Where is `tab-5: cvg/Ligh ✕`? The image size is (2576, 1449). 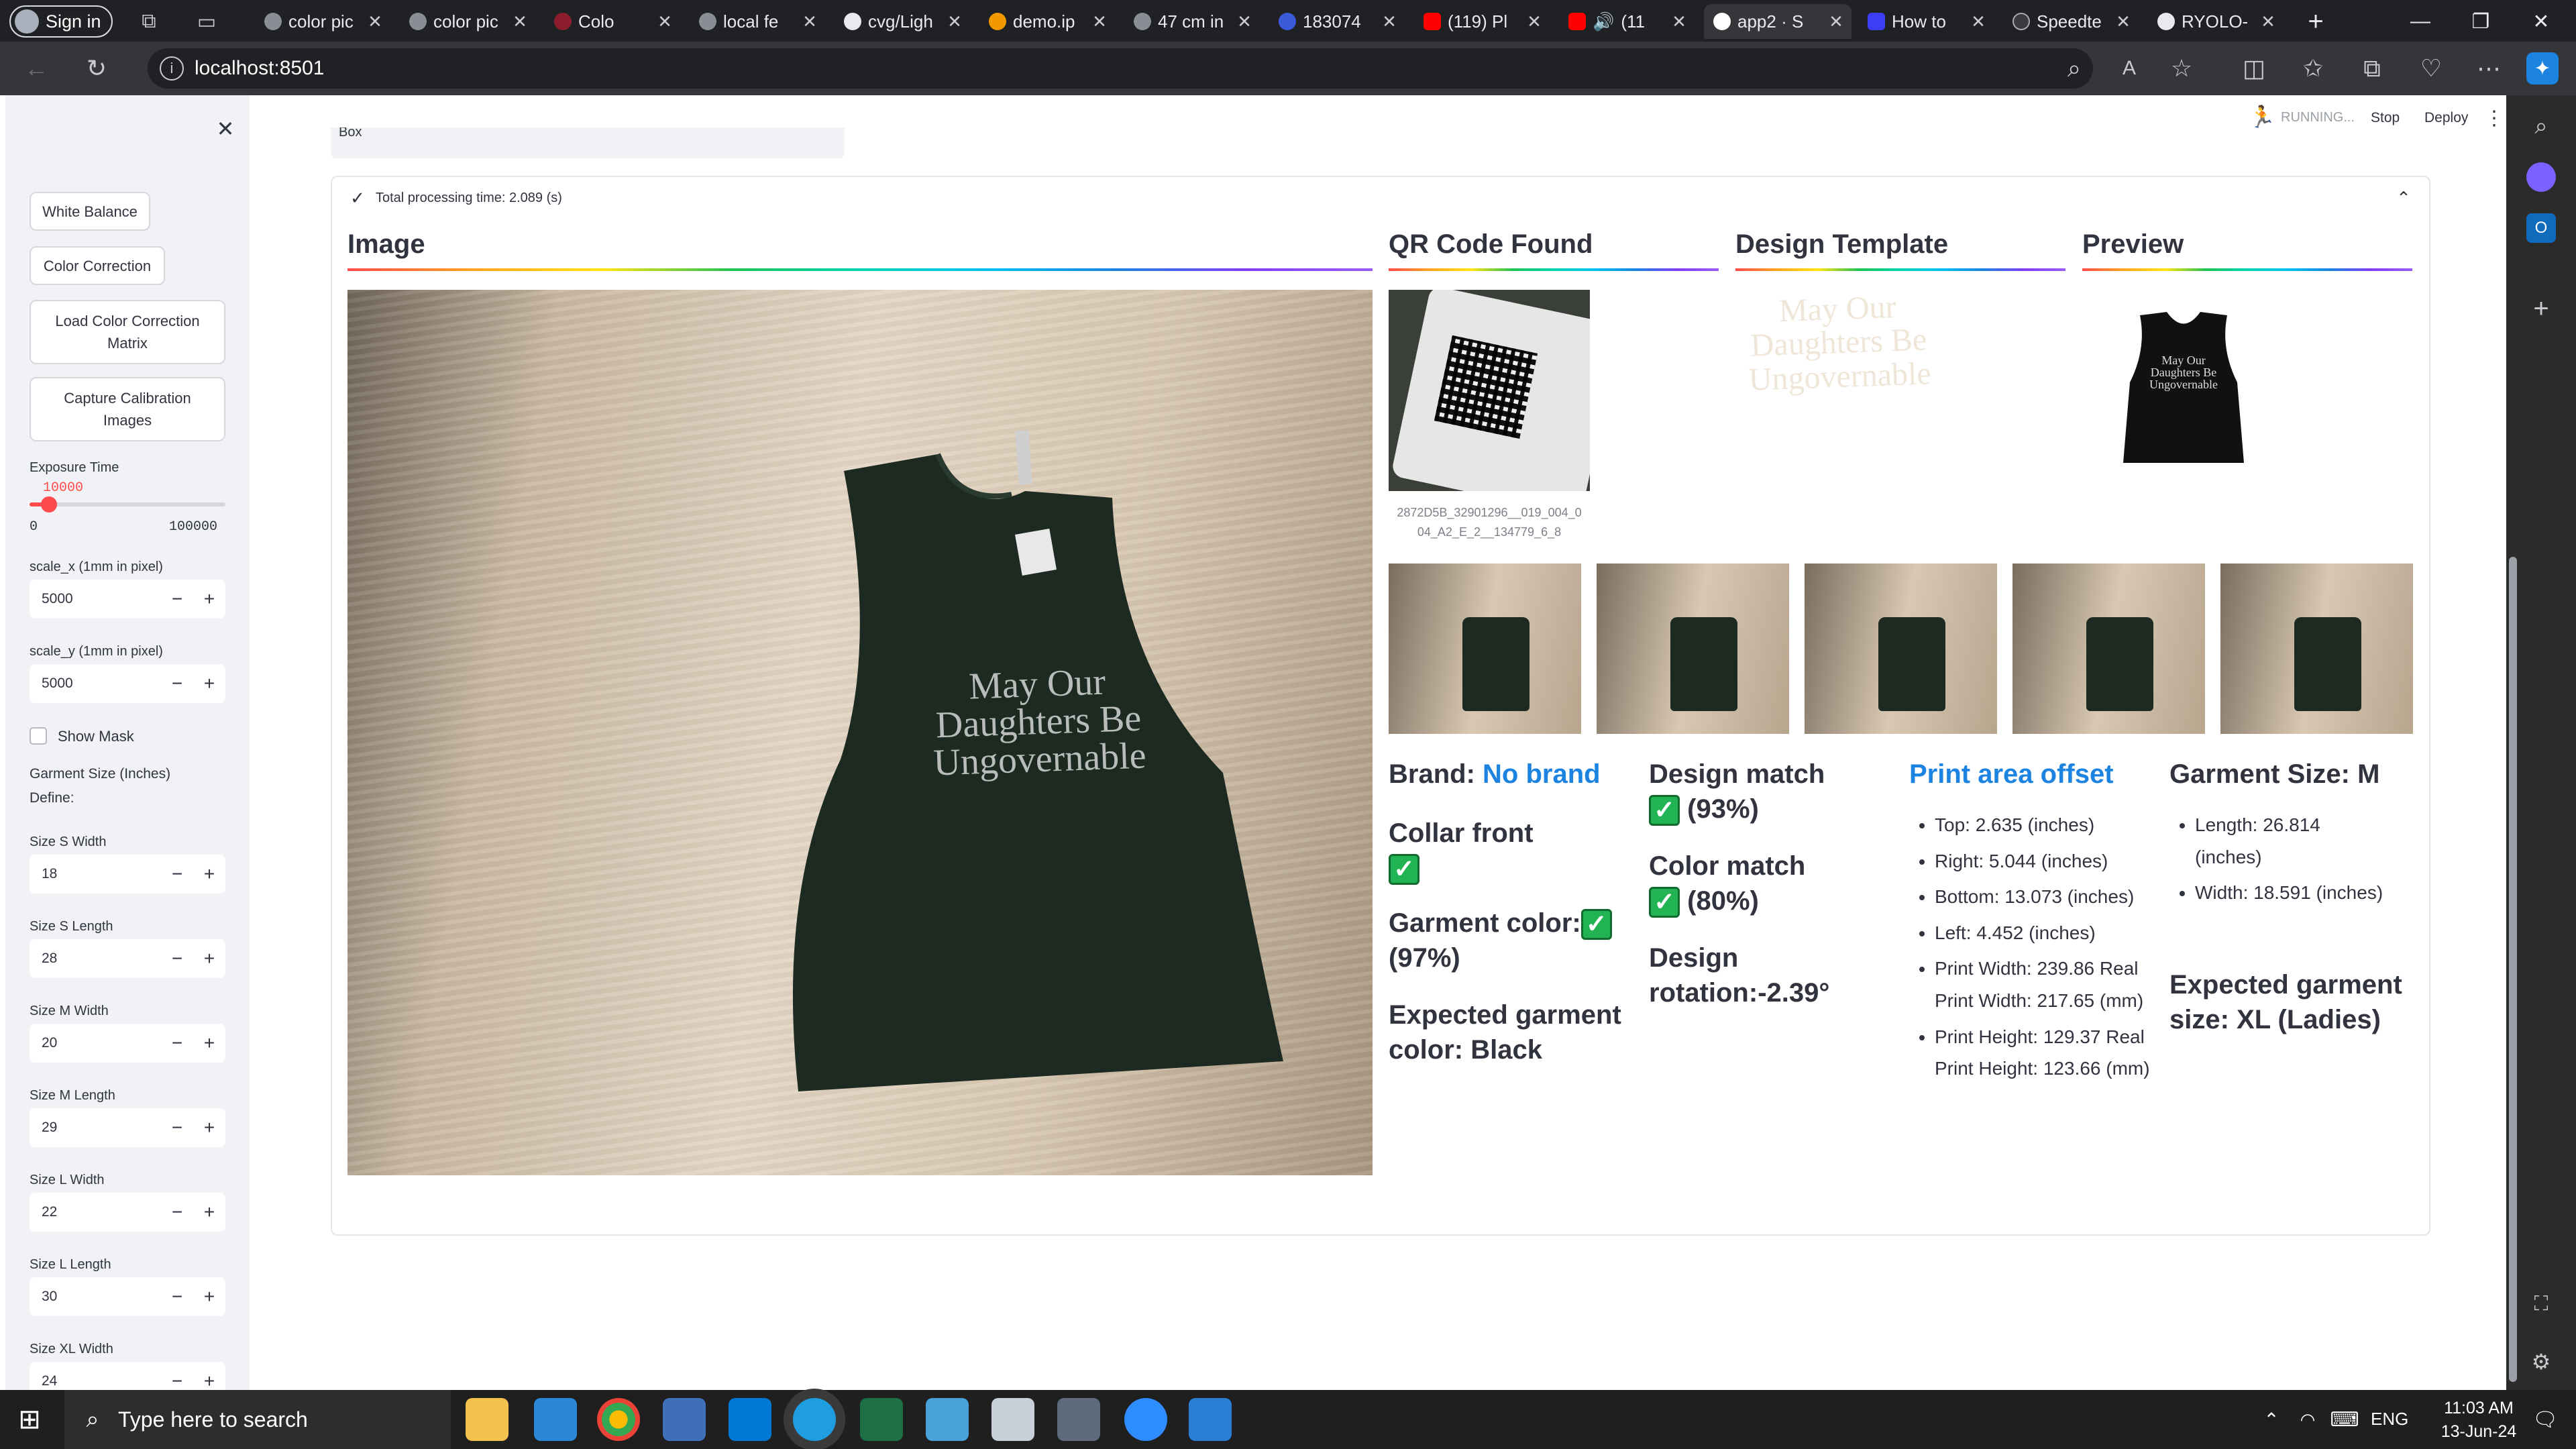 tab-5: cvg/Ligh ✕ is located at coordinates (902, 21).